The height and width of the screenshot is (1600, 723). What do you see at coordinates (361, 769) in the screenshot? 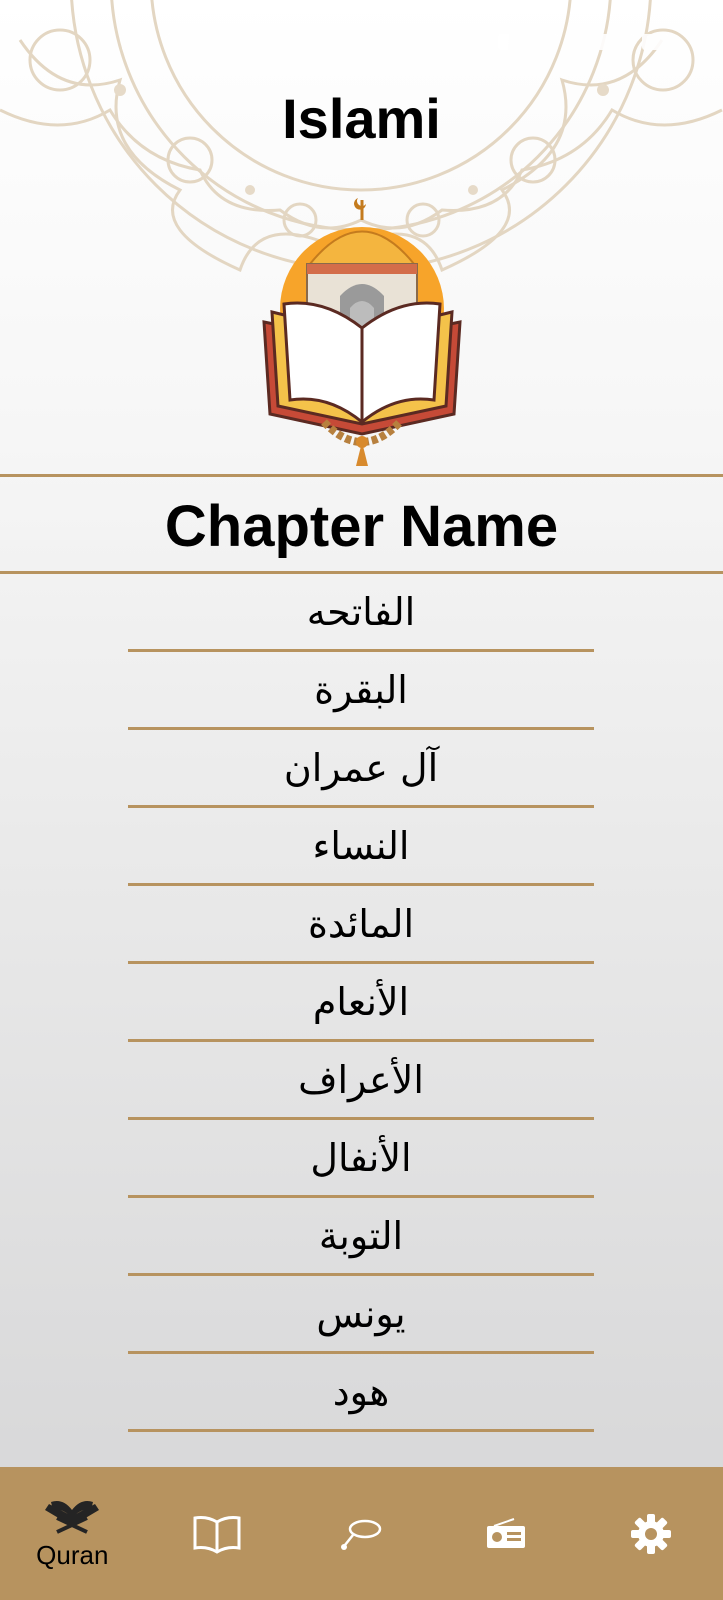
I see `chapter-item: آل عمران` at bounding box center [361, 769].